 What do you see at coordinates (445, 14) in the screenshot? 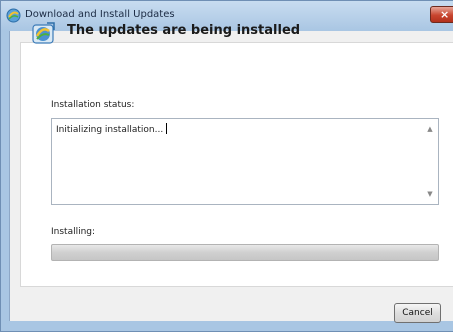
I see `close-icon: ×` at bounding box center [445, 14].